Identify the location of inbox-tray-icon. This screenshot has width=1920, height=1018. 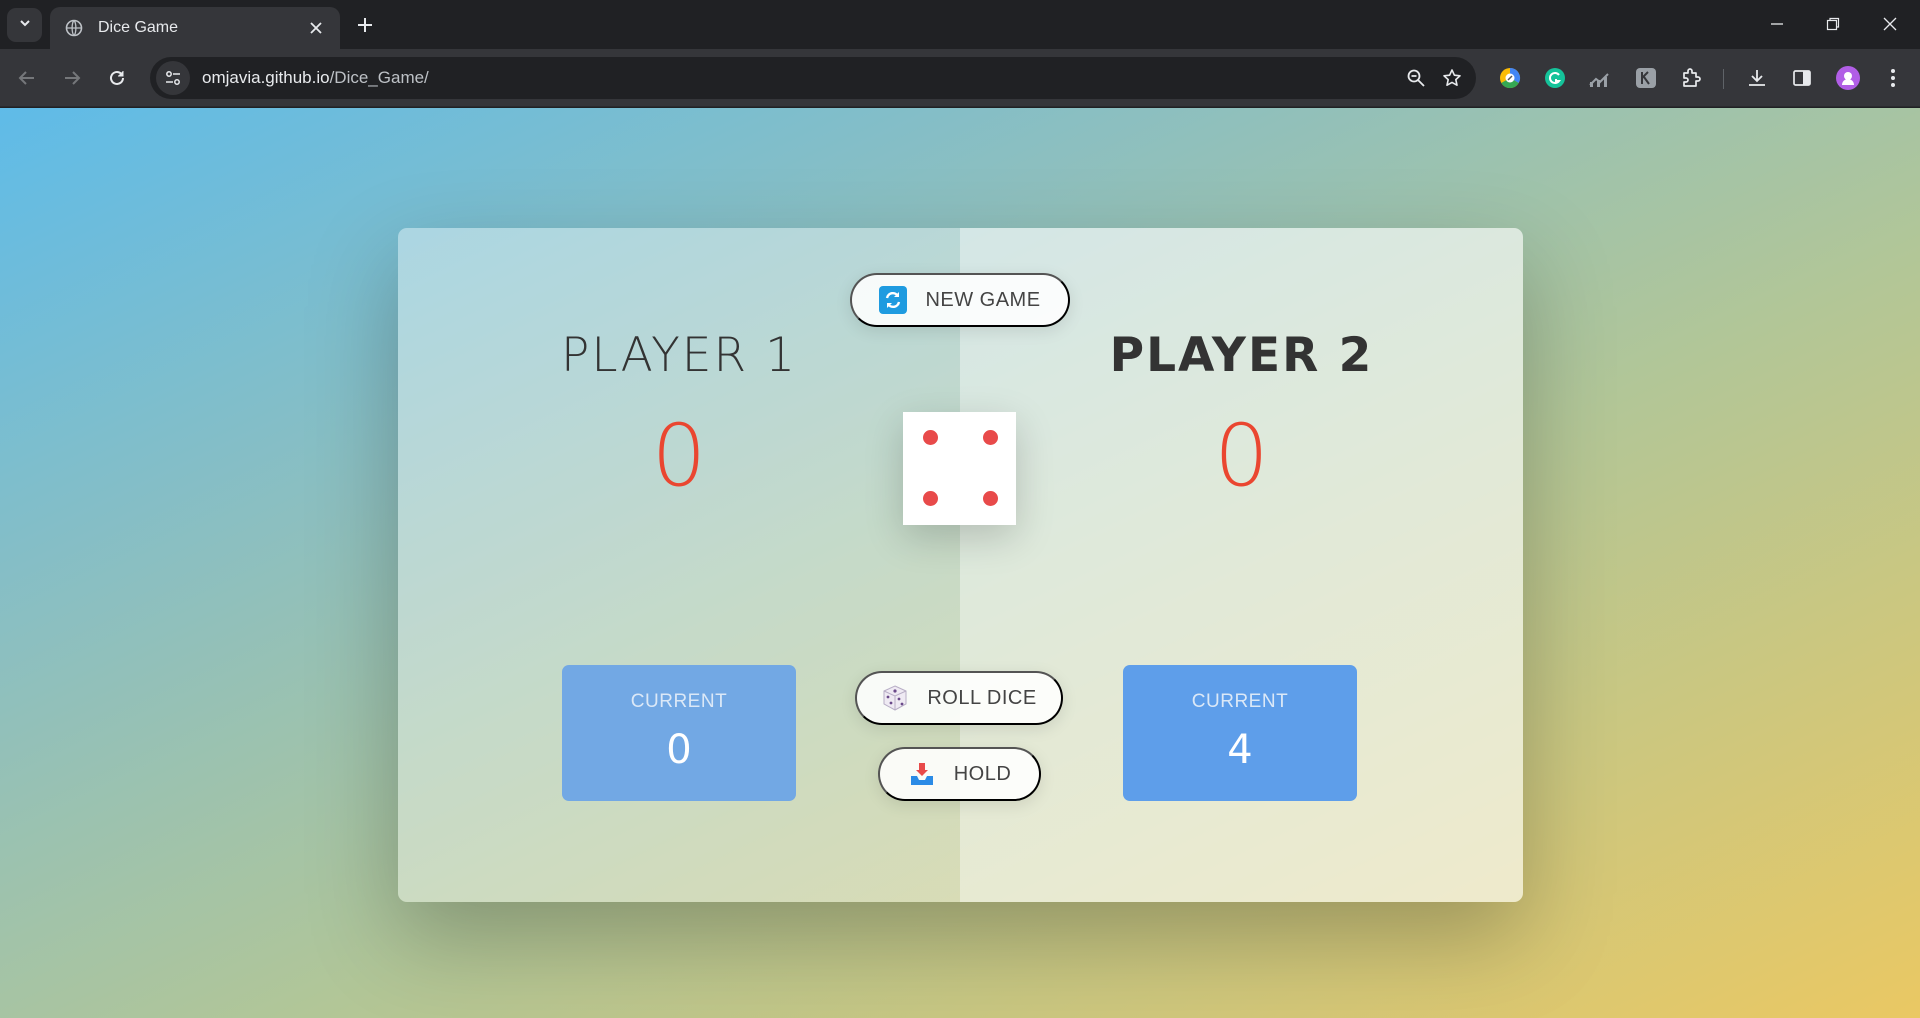
(922, 774).